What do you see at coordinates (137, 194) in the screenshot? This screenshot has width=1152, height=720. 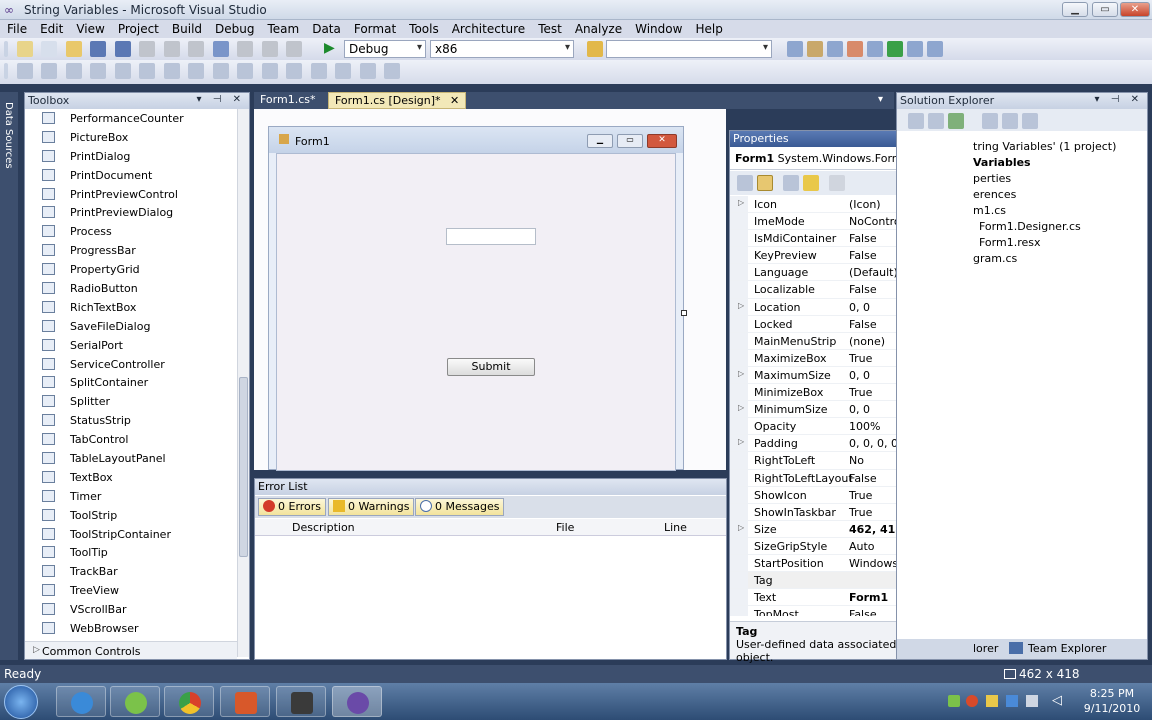 I see `toolbox-item: PrintPreviewControl` at bounding box center [137, 194].